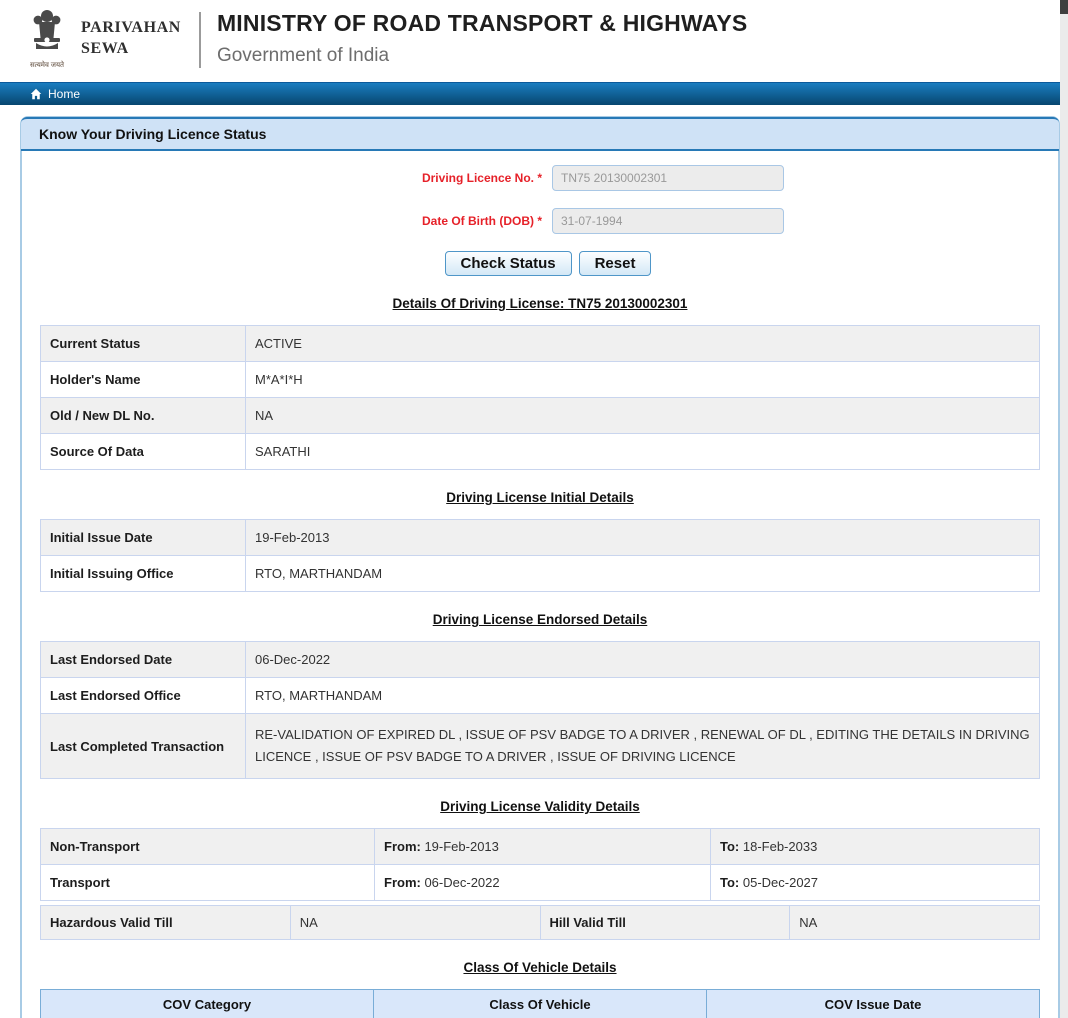 Image resolution: width=1068 pixels, height=1018 pixels. Describe the element at coordinates (873, 1003) in the screenshot. I see `cov-col-header: COV Issue Date` at that location.